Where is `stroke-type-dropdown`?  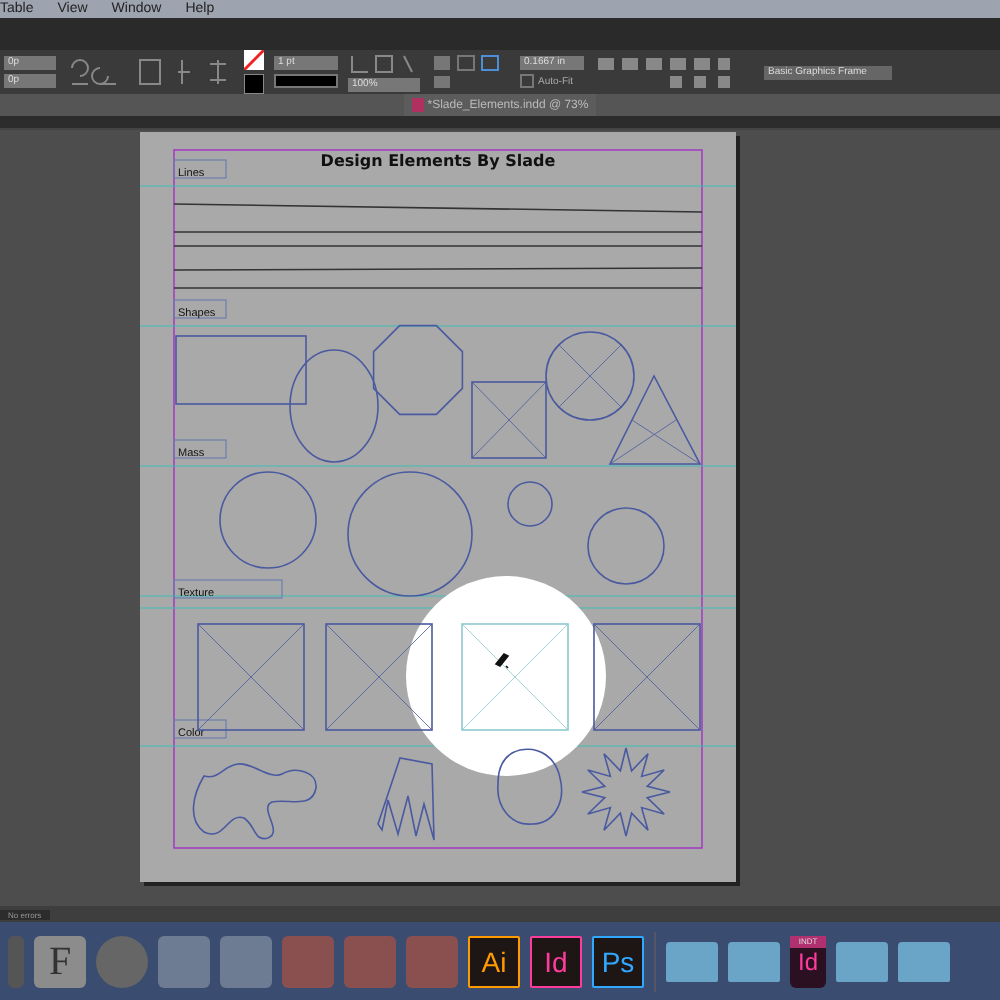
stroke-type-dropdown is located at coordinates (306, 81).